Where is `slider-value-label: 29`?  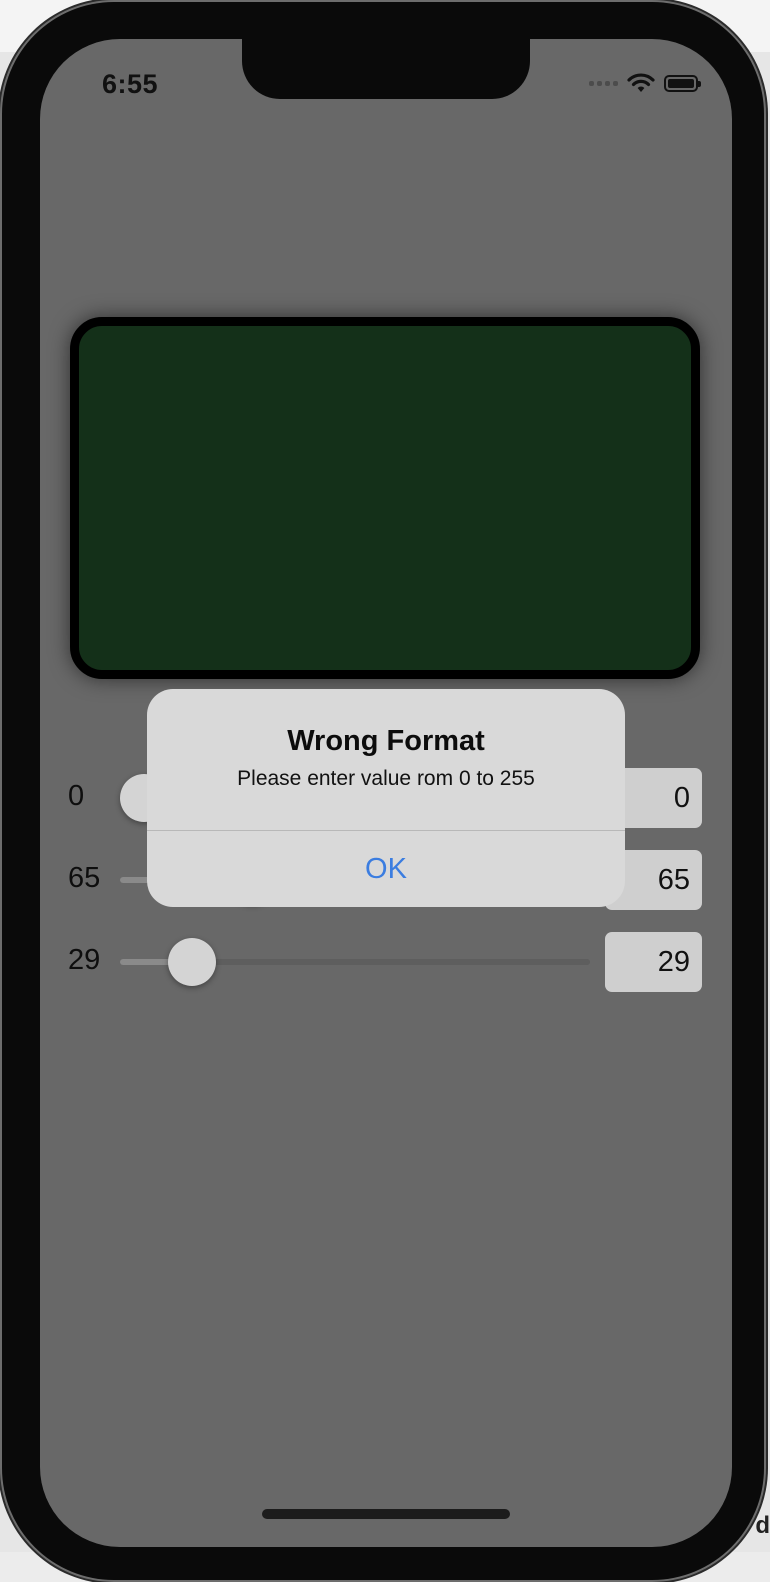 slider-value-label: 29 is located at coordinates (84, 960).